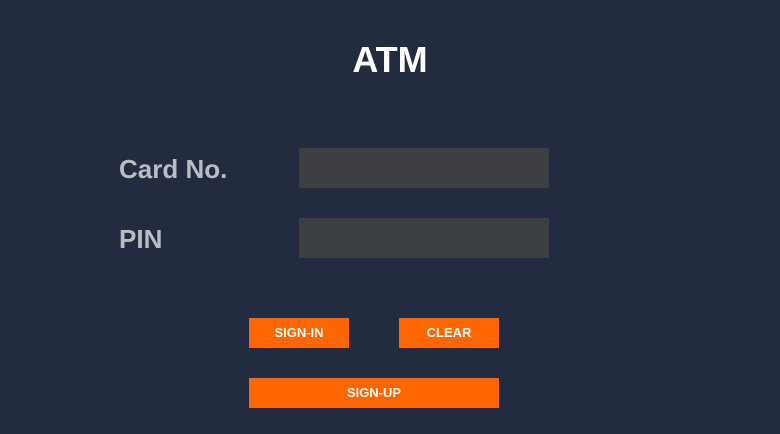 Image resolution: width=780 pixels, height=434 pixels. I want to click on page-title: ATM, so click(390, 59).